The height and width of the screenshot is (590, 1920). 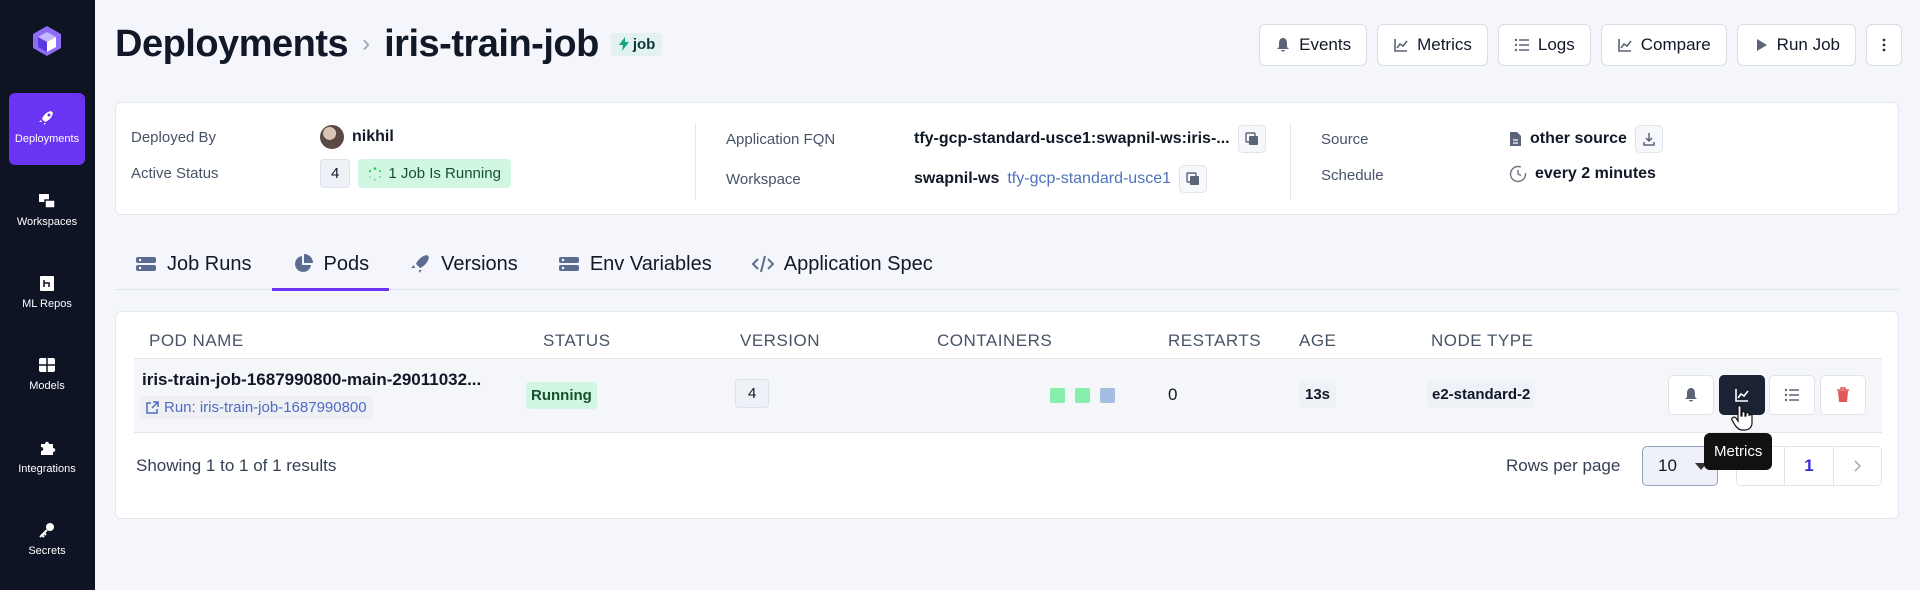 I want to click on pod-events-button, so click(x=1691, y=395).